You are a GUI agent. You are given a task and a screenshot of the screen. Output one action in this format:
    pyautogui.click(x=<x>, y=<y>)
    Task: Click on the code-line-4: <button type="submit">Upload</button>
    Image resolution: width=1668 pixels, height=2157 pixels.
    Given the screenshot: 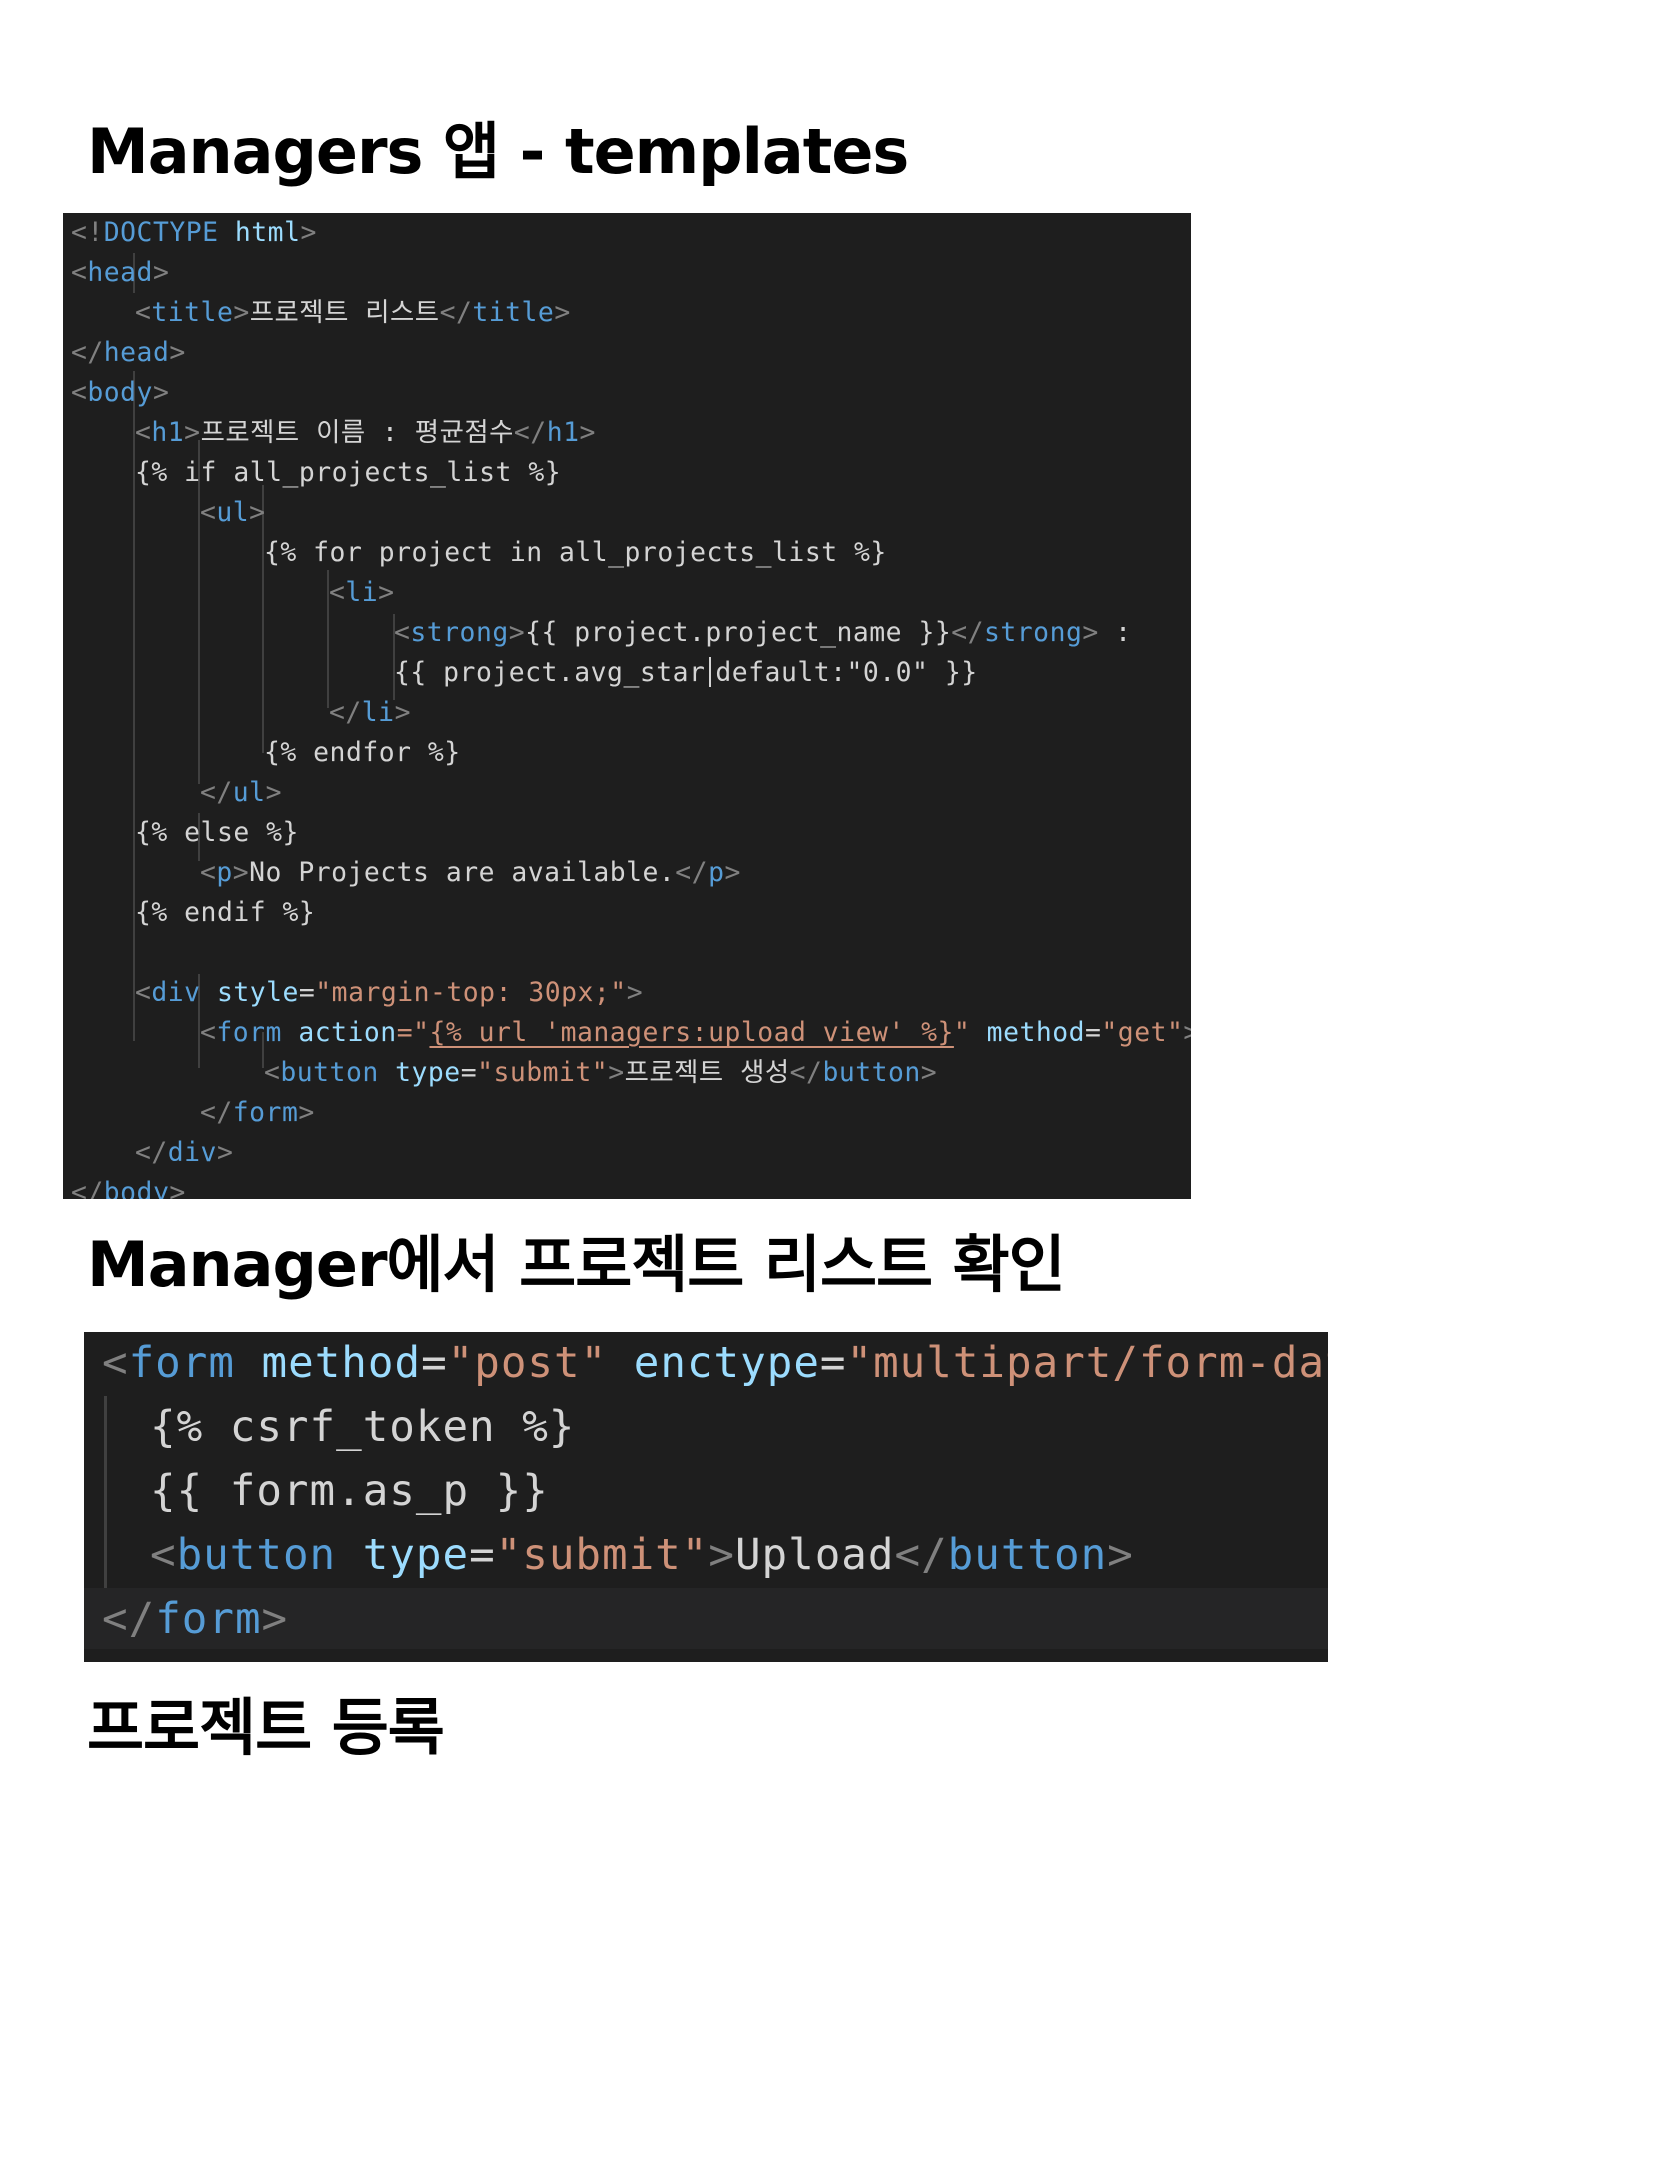 What is the action you would take?
    pyautogui.click(x=642, y=1555)
    